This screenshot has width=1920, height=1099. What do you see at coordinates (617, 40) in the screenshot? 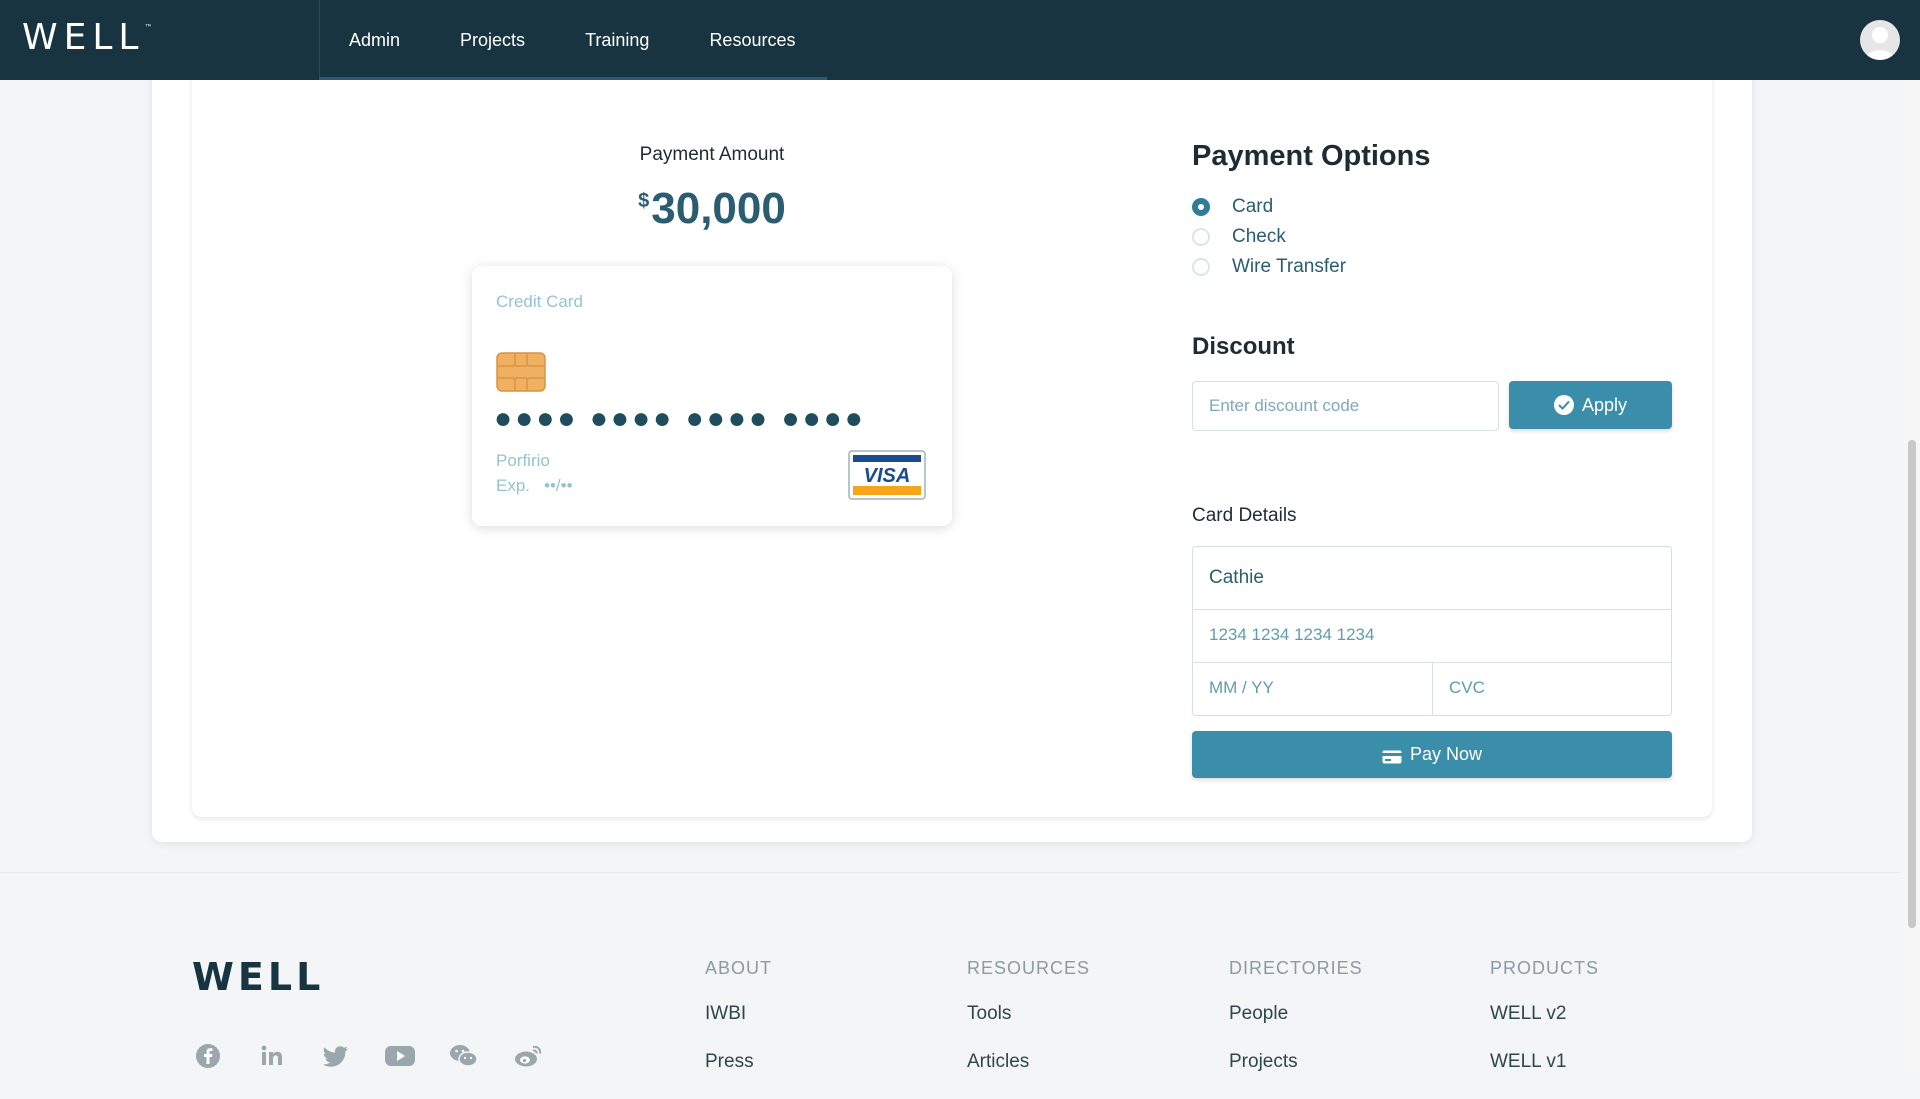
I see `nav-item-training: Training` at bounding box center [617, 40].